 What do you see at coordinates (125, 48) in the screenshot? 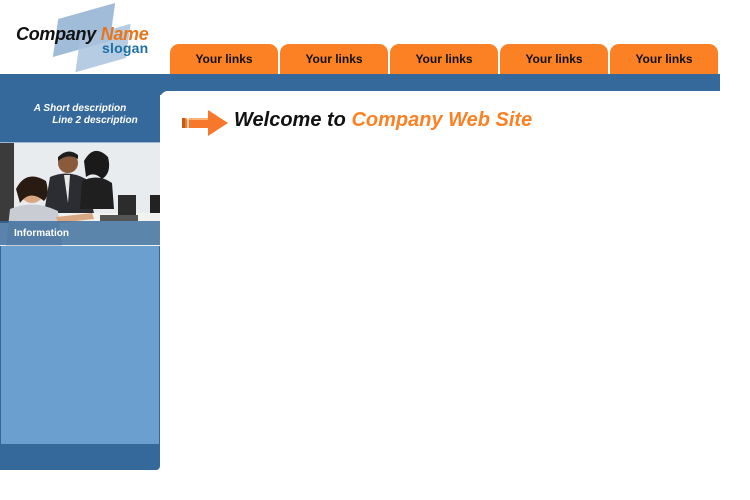
I see `logo-slogan: slogan` at bounding box center [125, 48].